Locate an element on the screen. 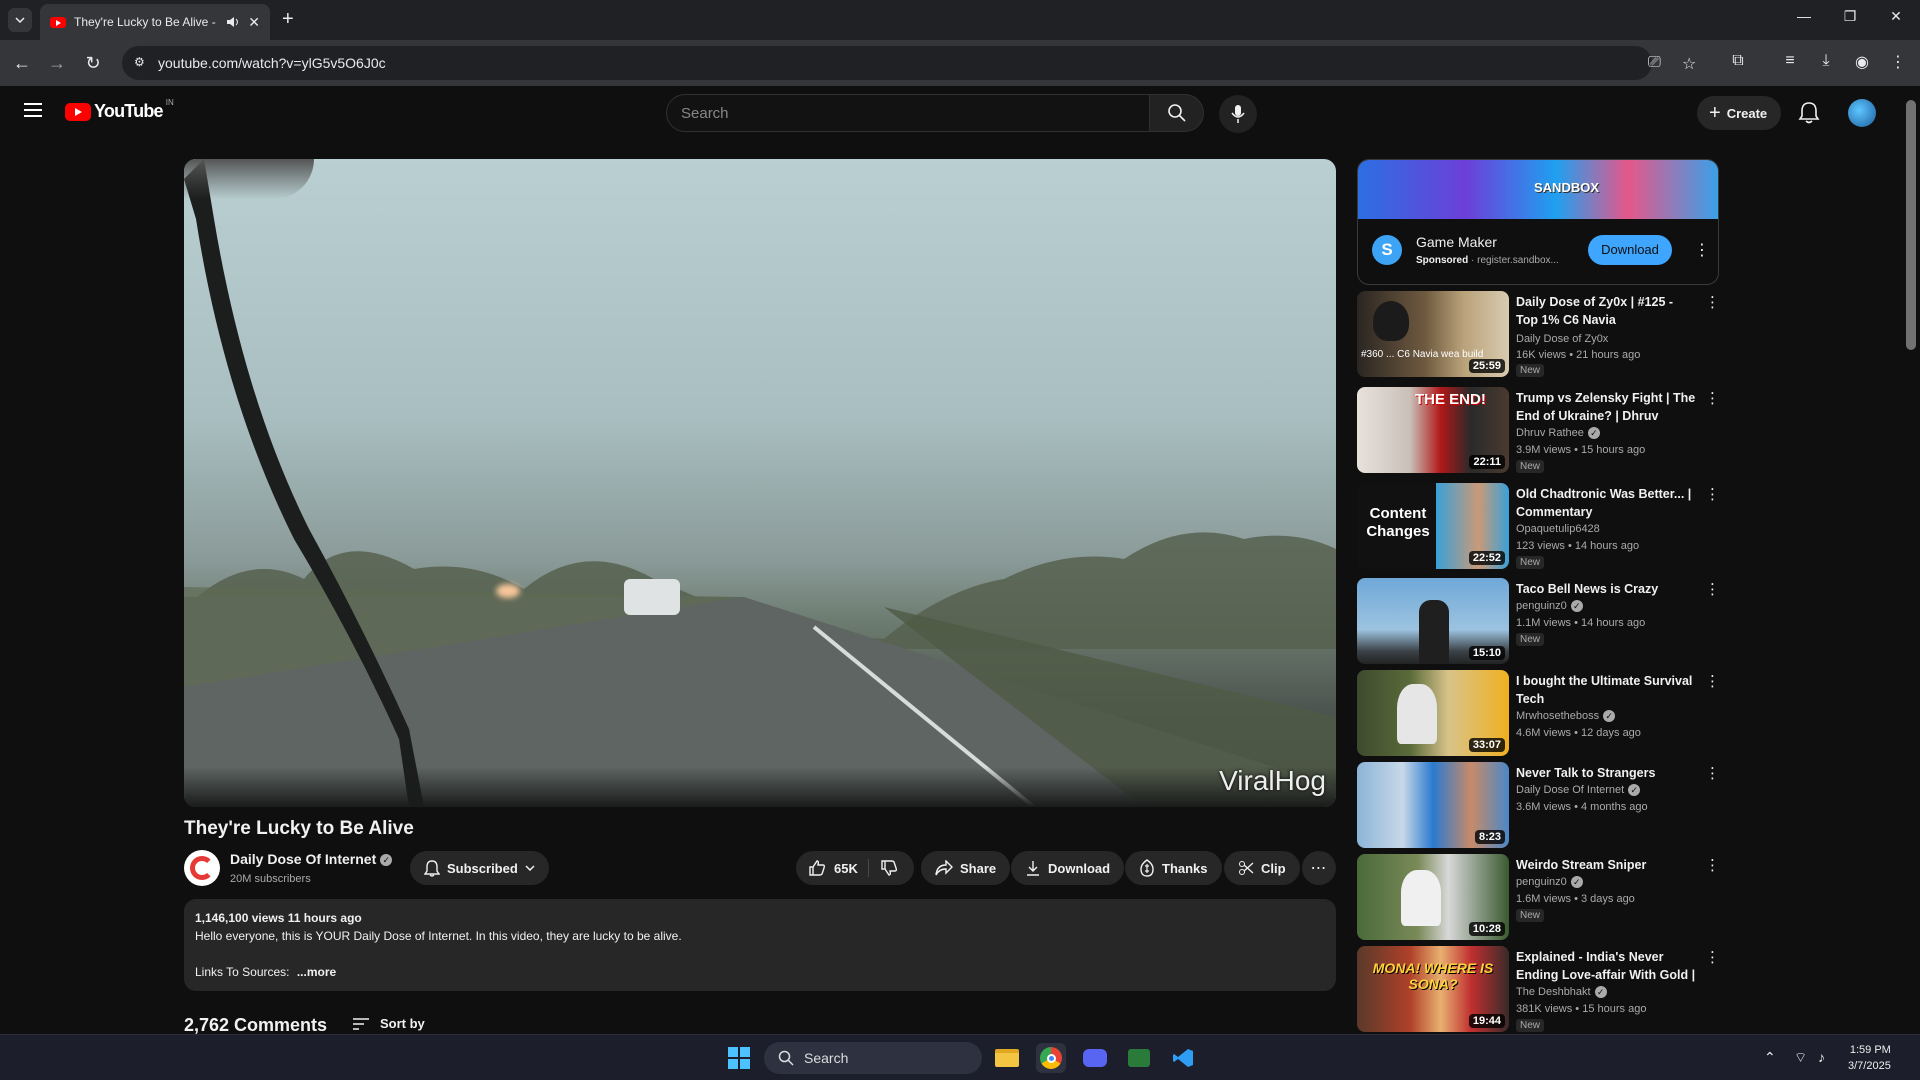 Image resolution: width=1920 pixels, height=1080 pixels. reload-icon: ↻ is located at coordinates (93, 63).